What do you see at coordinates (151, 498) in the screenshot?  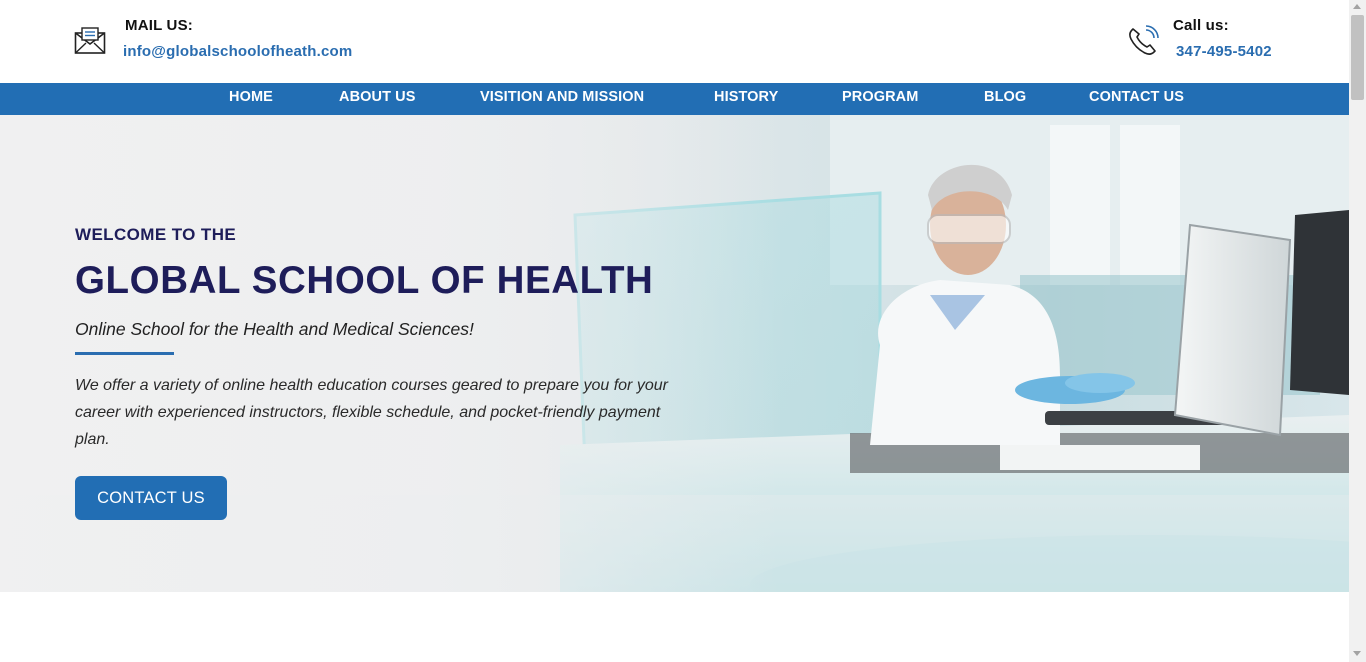 I see `contact-us-button: CONTACT US` at bounding box center [151, 498].